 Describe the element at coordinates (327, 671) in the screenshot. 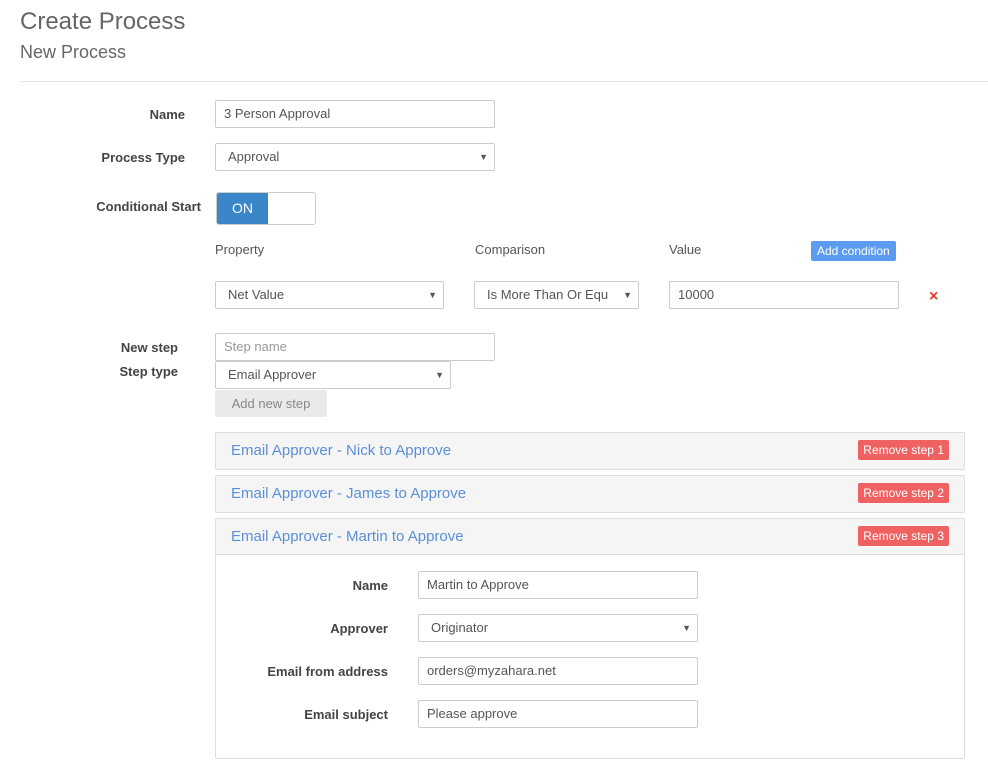

I see `email-from-label: Email from address` at that location.